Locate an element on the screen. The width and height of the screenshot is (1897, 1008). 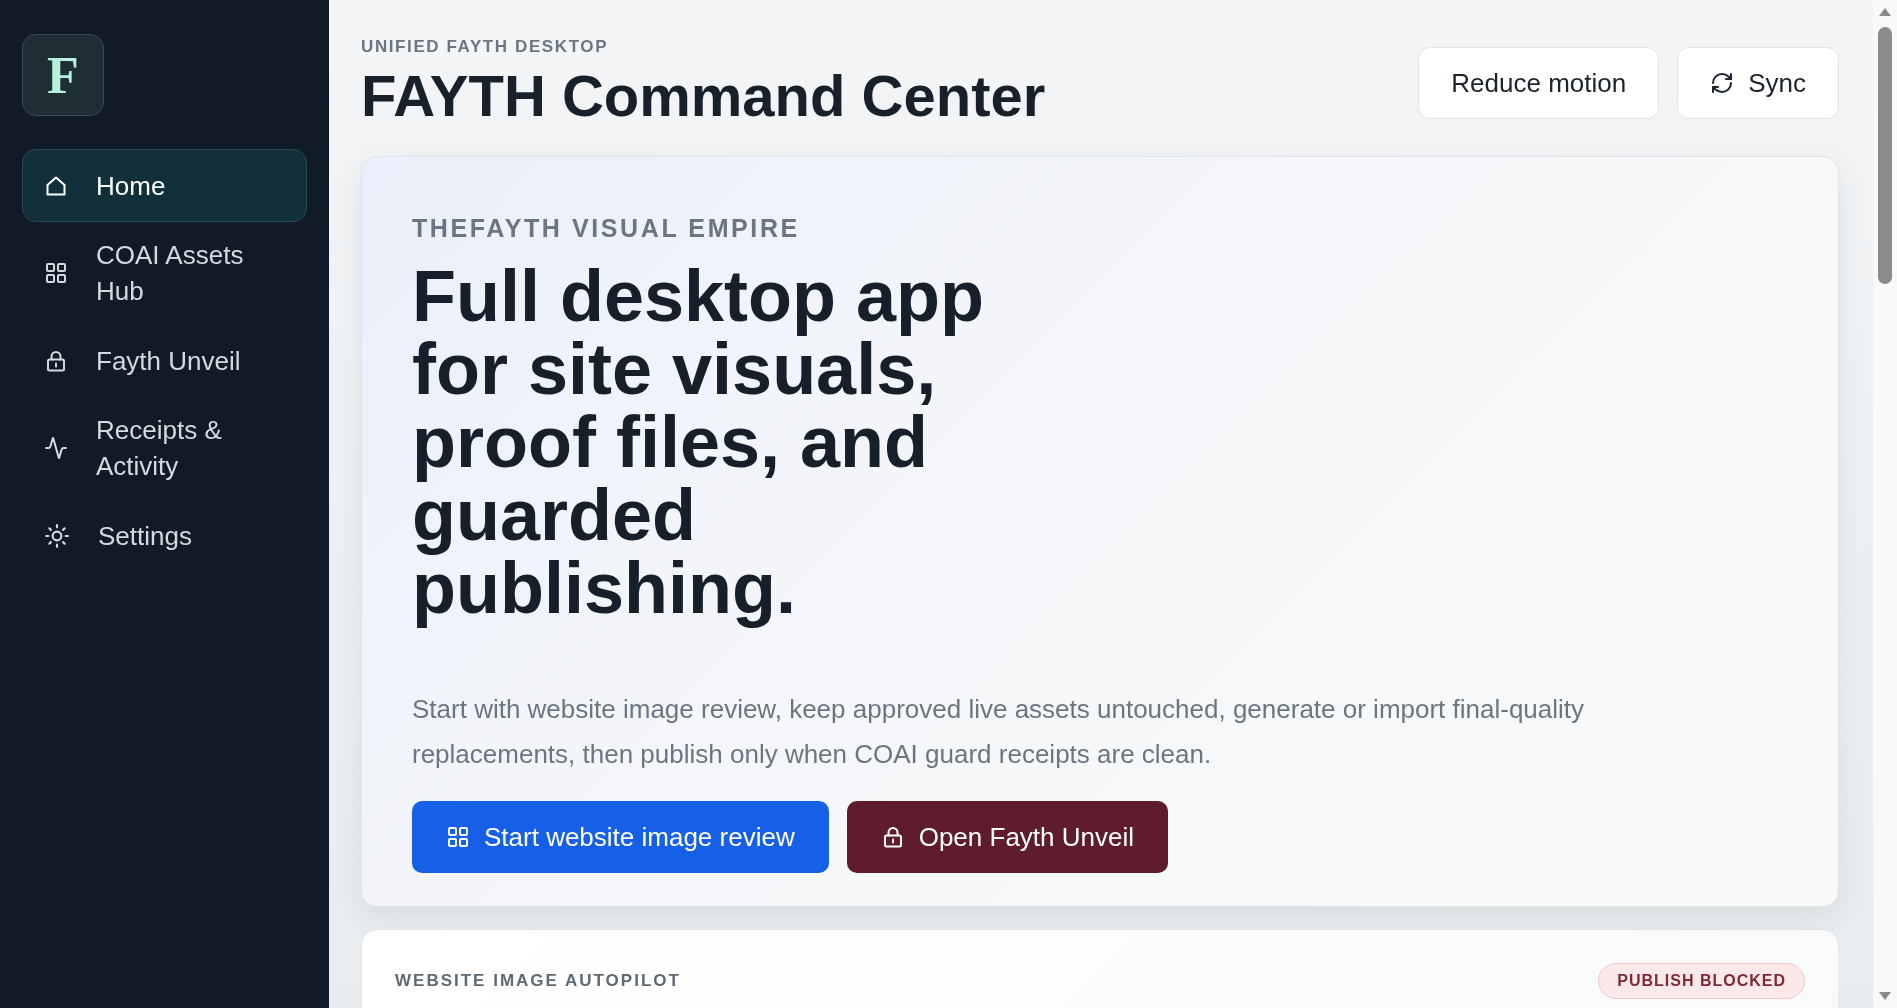
sun-icon is located at coordinates (57, 535).